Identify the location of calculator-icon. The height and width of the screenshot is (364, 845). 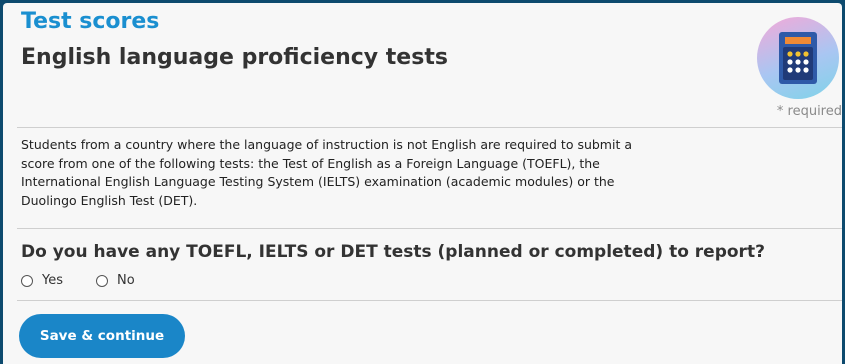
(798, 58).